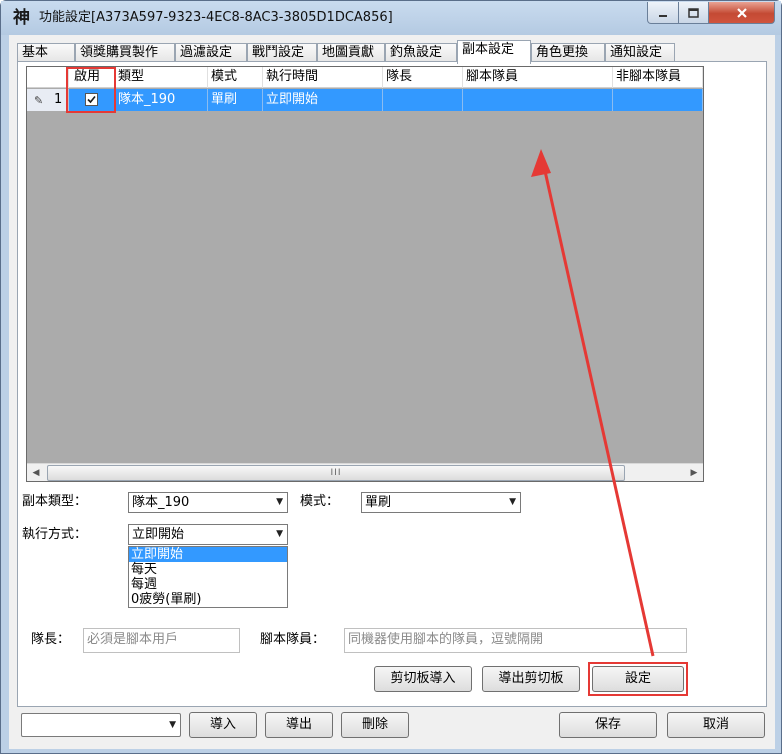 The image size is (782, 755). I want to click on exec-option-weekly: 每週, so click(208, 584).